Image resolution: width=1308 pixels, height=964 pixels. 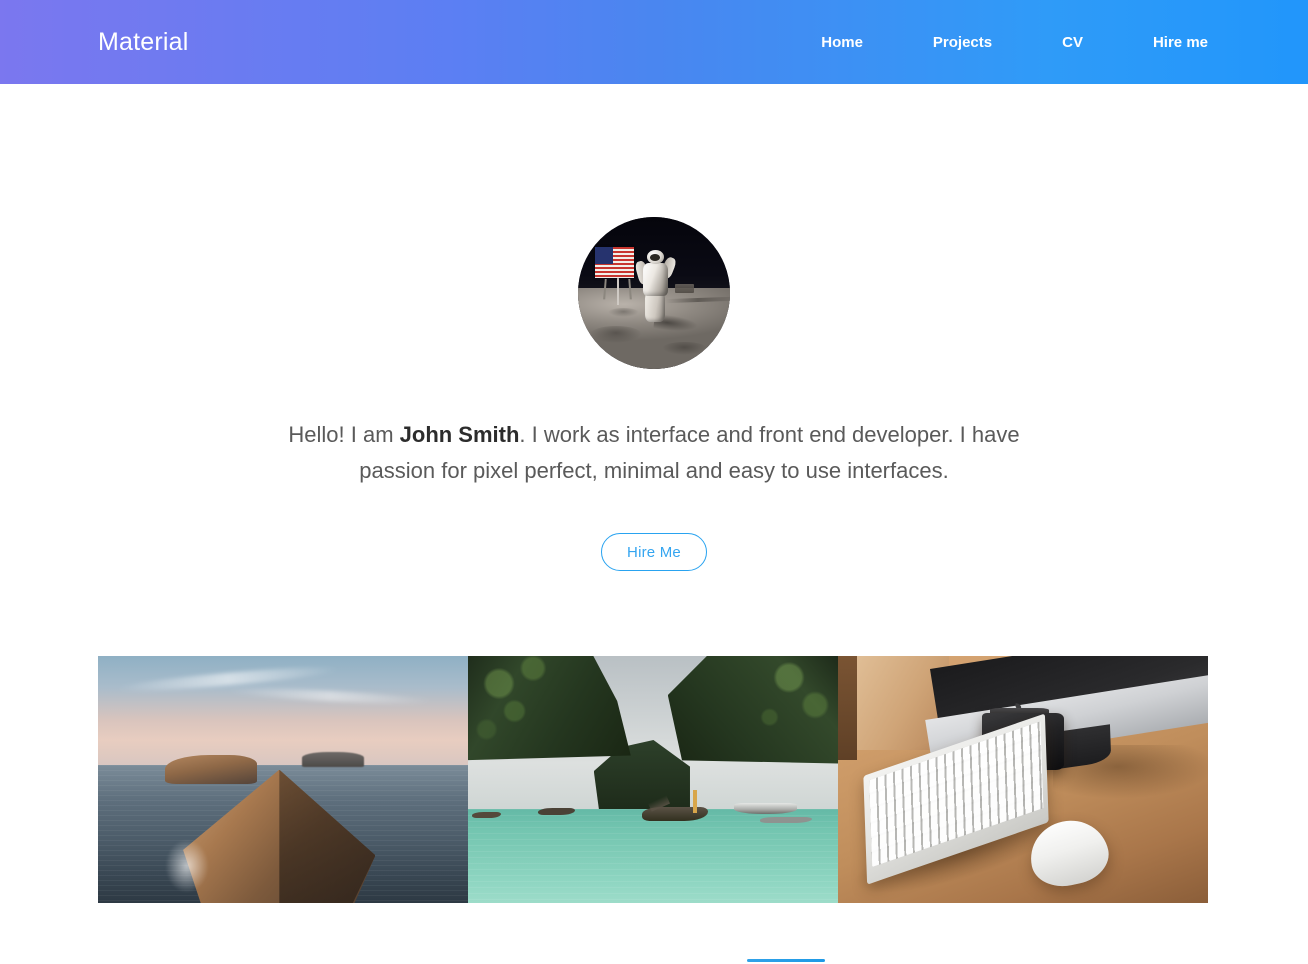 What do you see at coordinates (283, 779) in the screenshot?
I see `gallery-item-sea-cliffs` at bounding box center [283, 779].